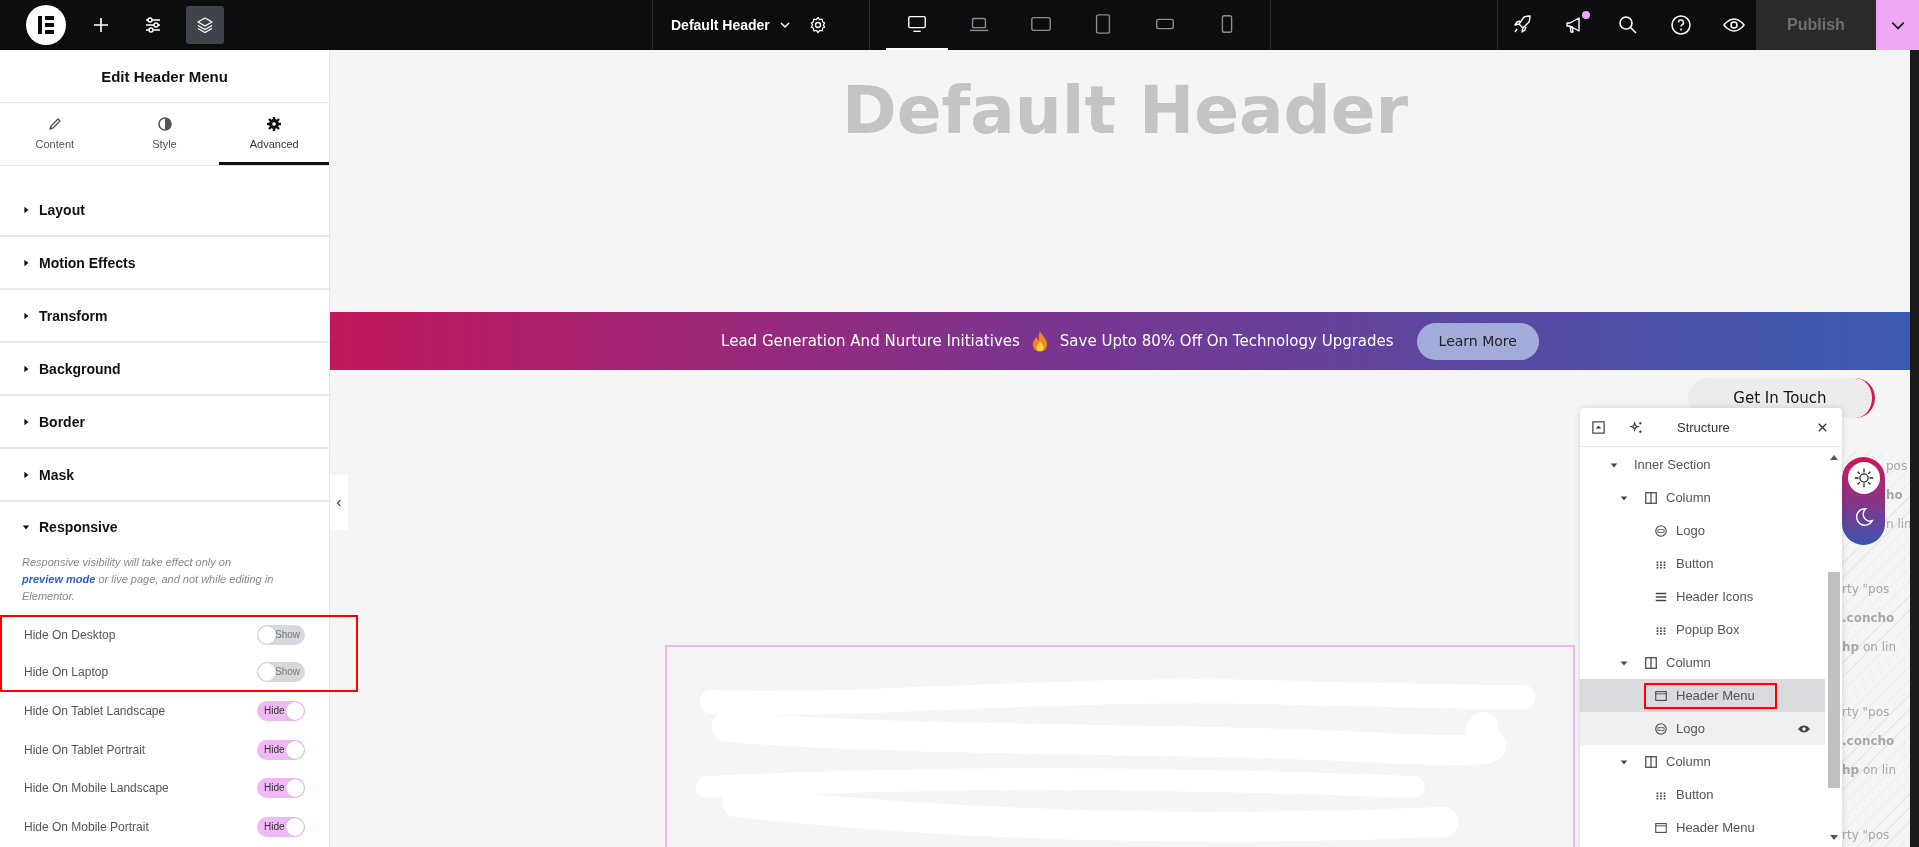  Describe the element at coordinates (164, 76) in the screenshot. I see `panel-title: Edit Header Menu` at that location.